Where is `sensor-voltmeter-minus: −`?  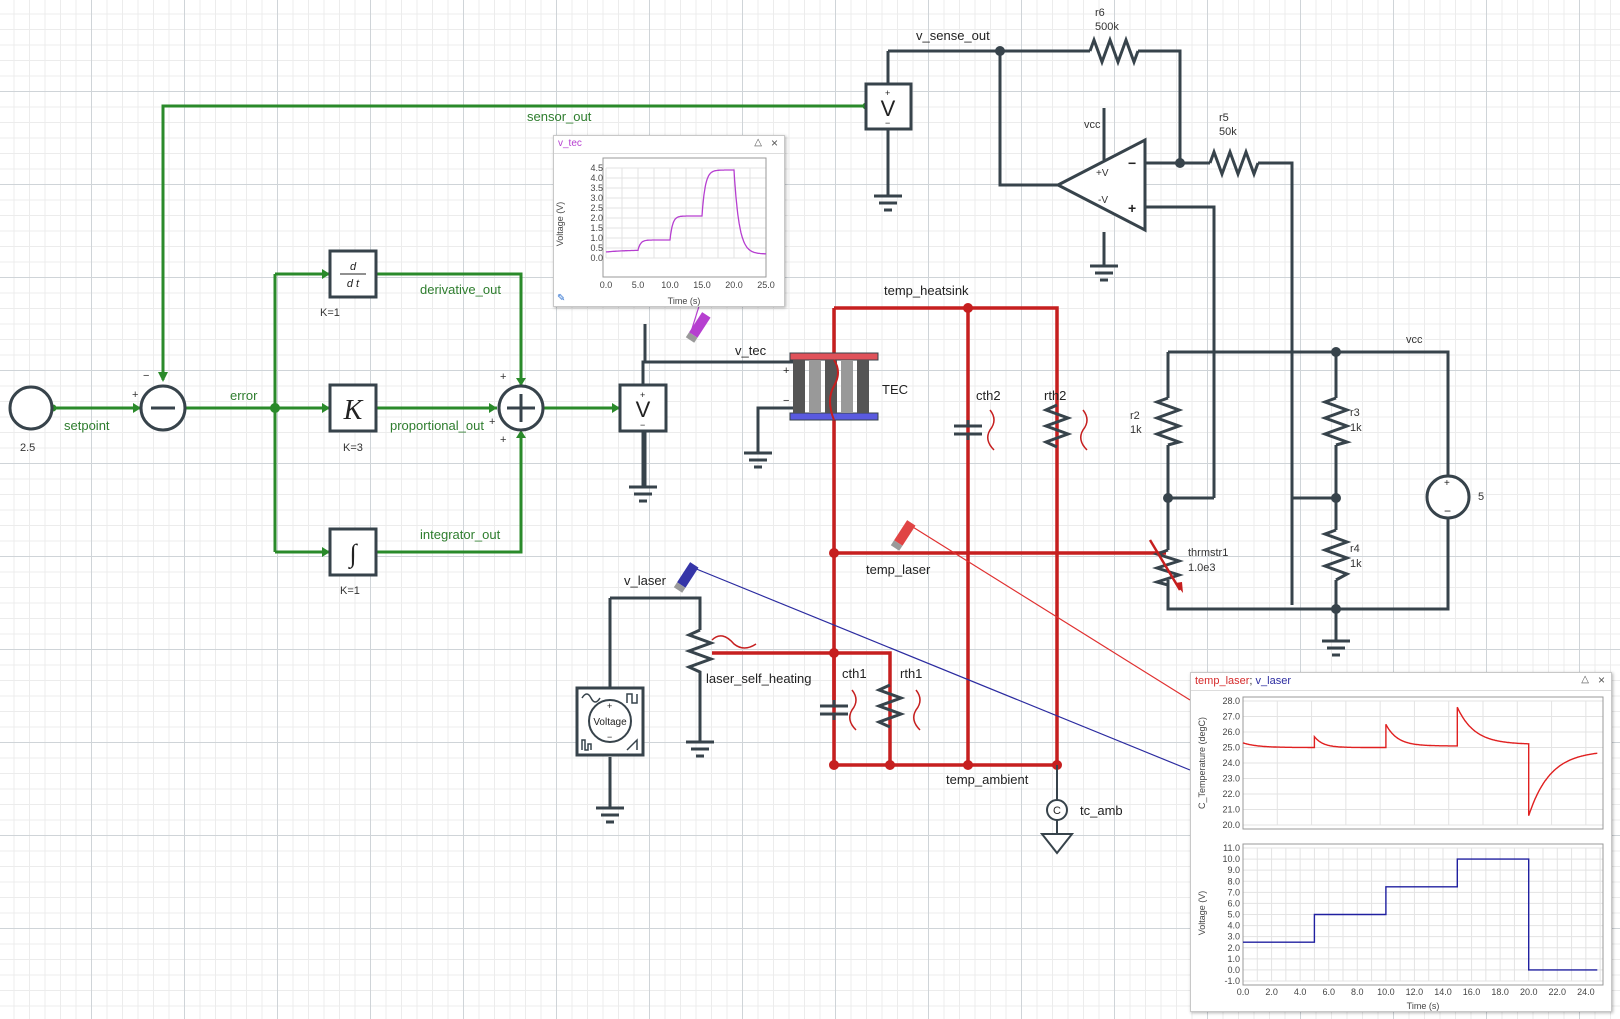
sensor-voltmeter-minus: − is located at coordinates (887, 123).